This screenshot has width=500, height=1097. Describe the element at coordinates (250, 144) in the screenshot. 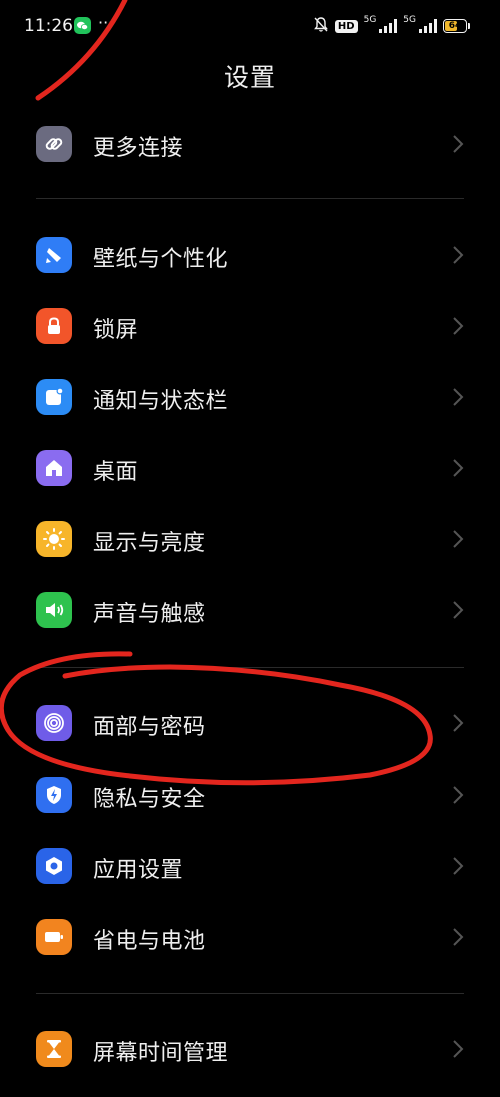

I see `settings-item-more-connections: 更多连接` at that location.